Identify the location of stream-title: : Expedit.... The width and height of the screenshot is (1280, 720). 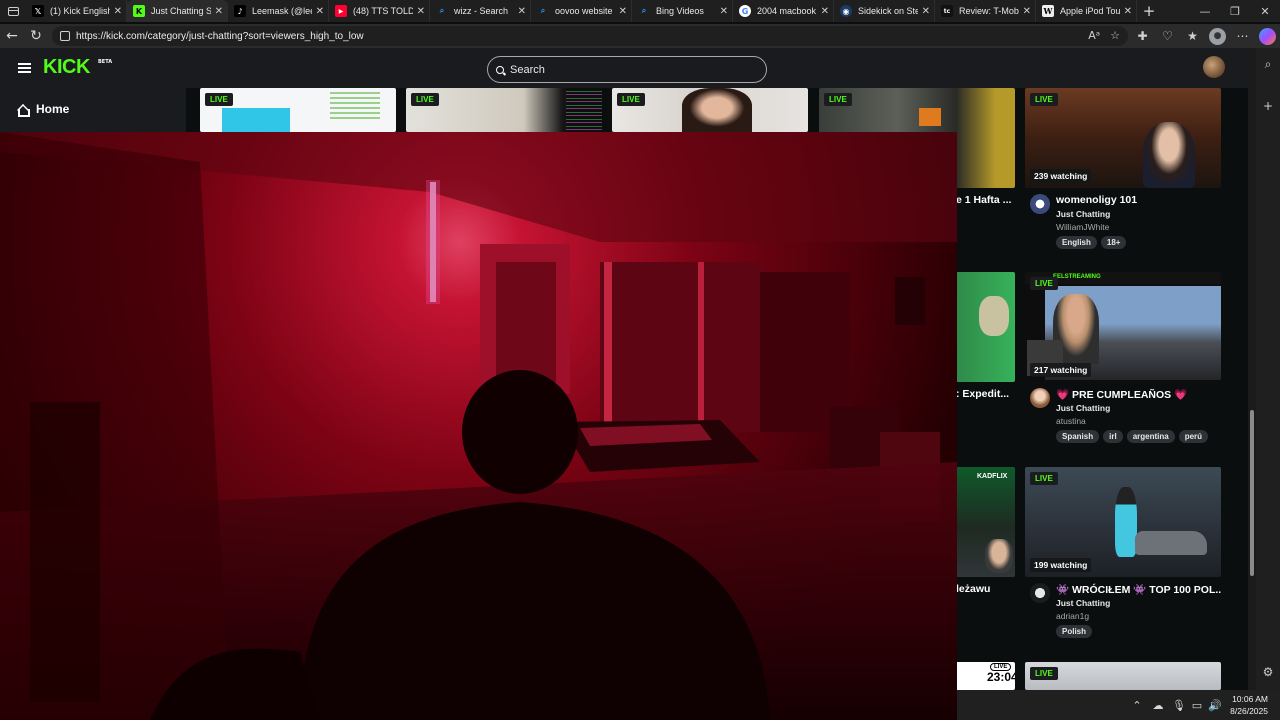
(982, 394).